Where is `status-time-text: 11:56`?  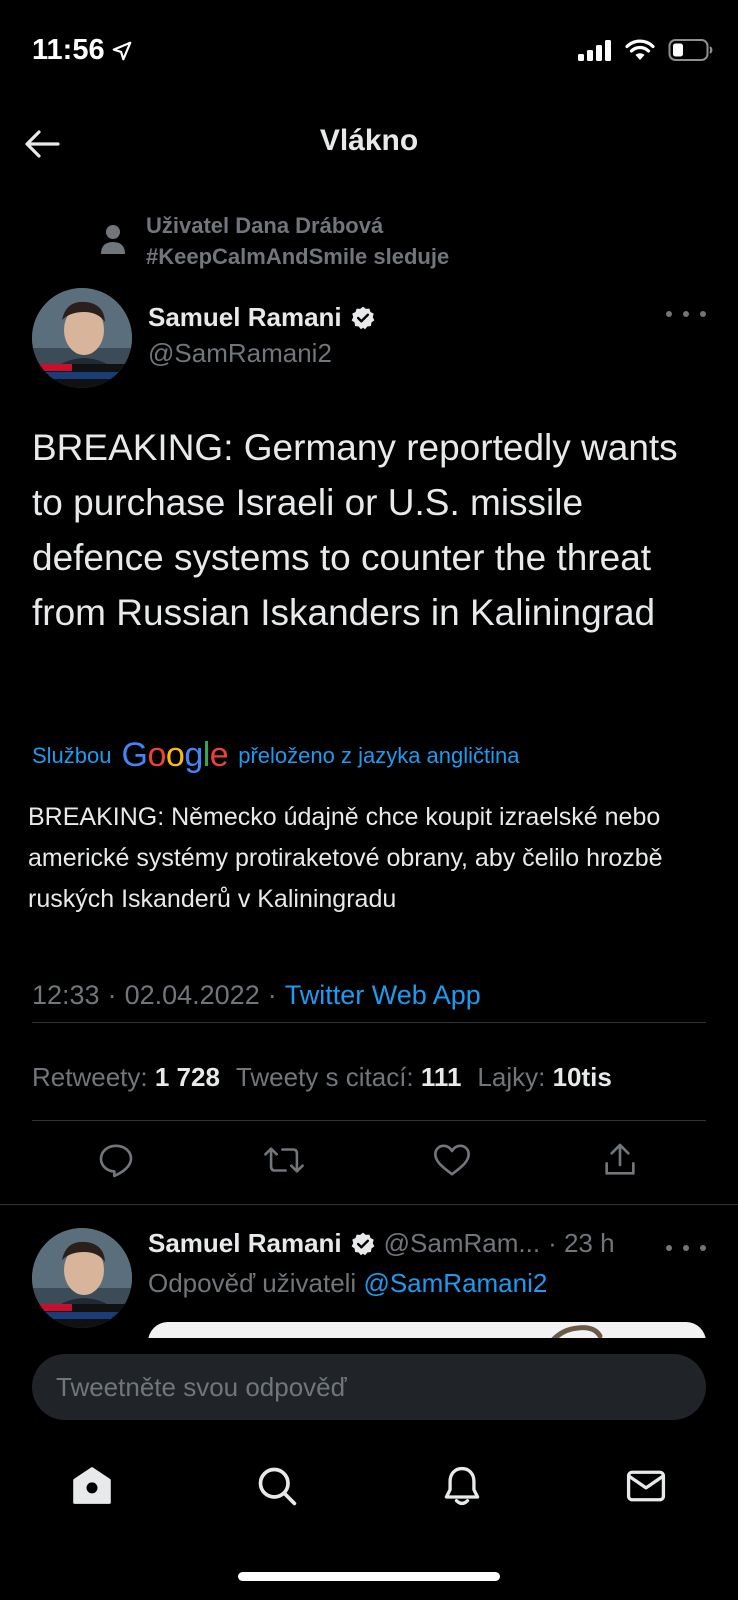
status-time-text: 11:56 is located at coordinates (68, 50).